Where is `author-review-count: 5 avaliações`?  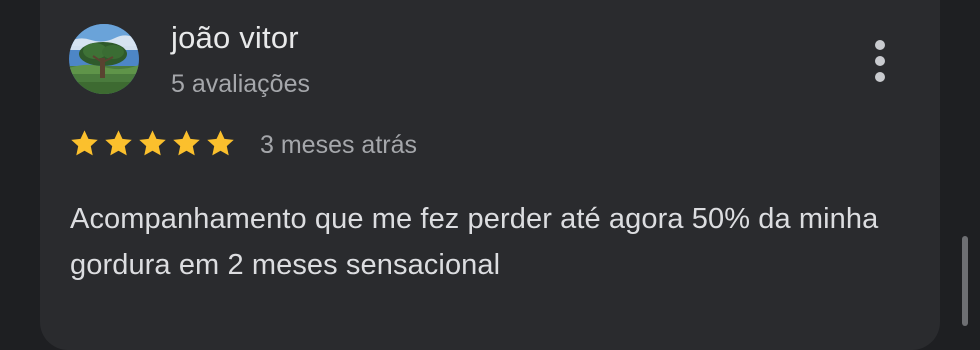 author-review-count: 5 avaliações is located at coordinates (240, 84).